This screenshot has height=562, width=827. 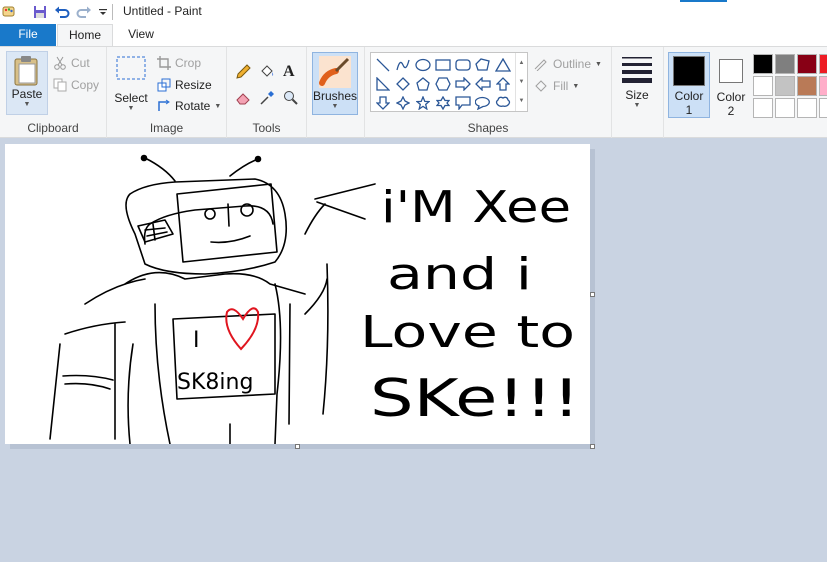 I want to click on color1-button: Color 1, so click(x=689, y=85).